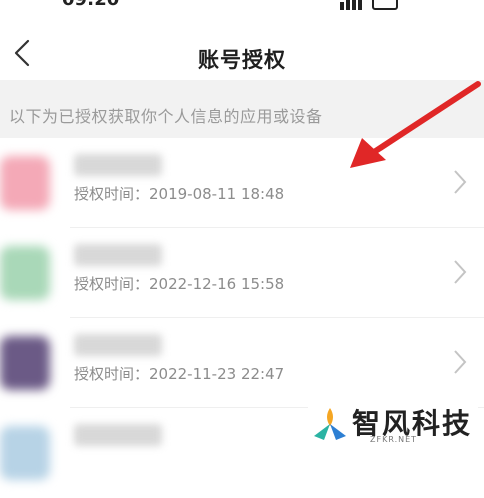 Image resolution: width=484 pixels, height=498 pixels. I want to click on brand-logo-icon, so click(330, 424).